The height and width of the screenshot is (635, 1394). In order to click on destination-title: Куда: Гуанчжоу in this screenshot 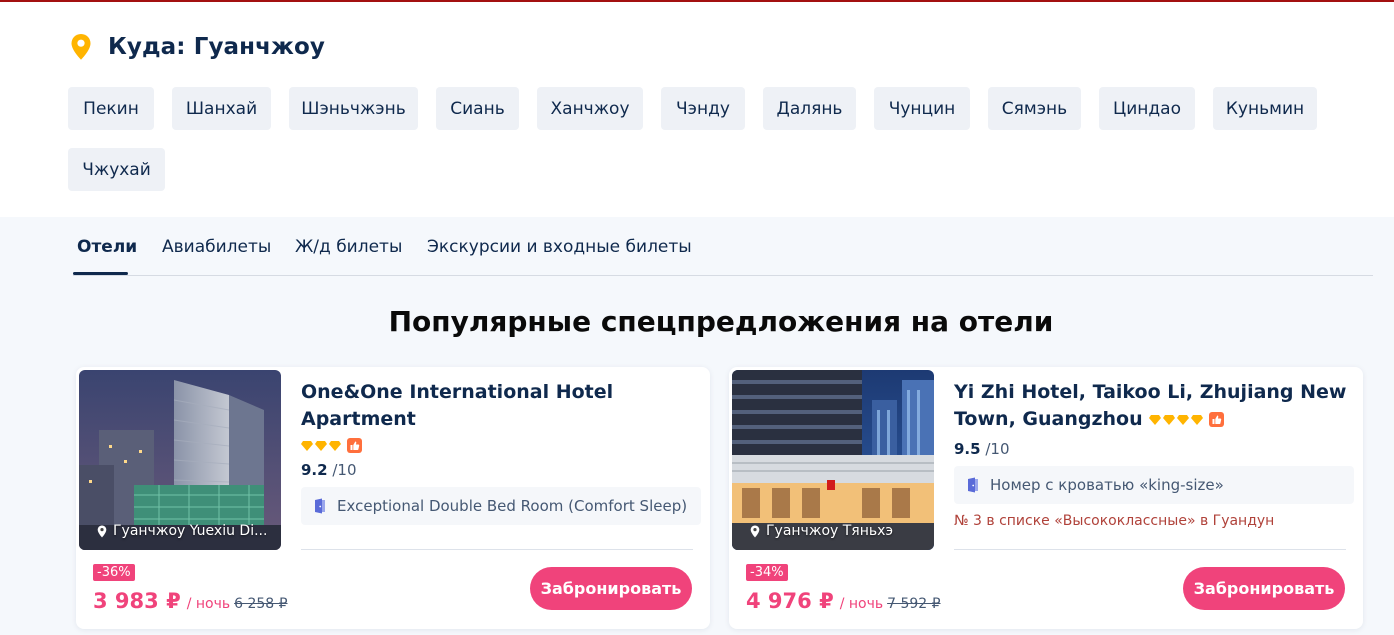, I will do `click(217, 47)`.